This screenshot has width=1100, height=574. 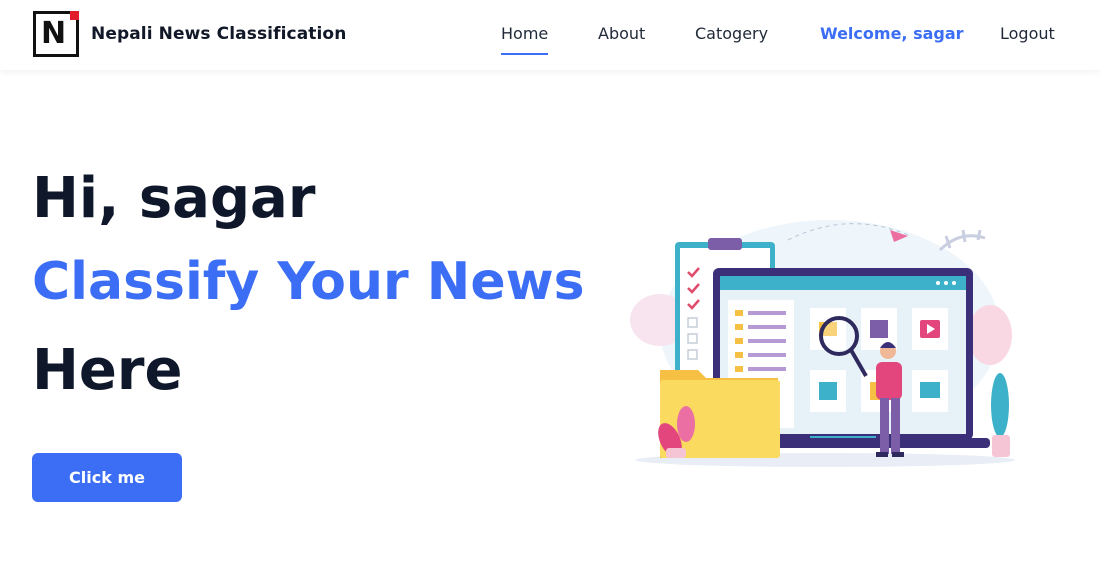 What do you see at coordinates (686, 424) in the screenshot?
I see `pink-plant-leaf` at bounding box center [686, 424].